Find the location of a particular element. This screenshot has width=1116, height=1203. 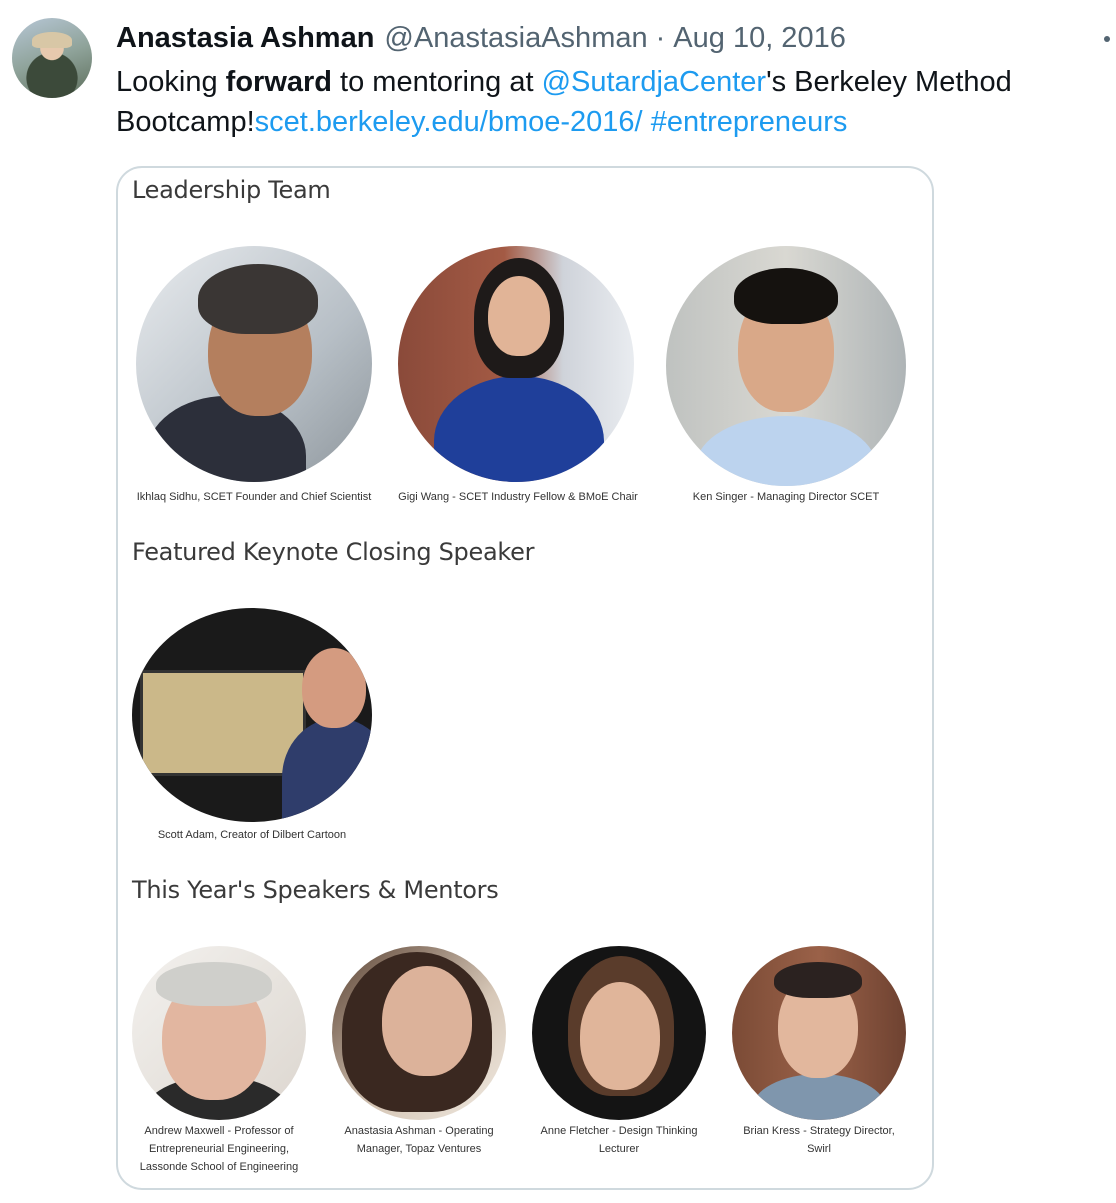

person-photo-brian is located at coordinates (819, 1033).